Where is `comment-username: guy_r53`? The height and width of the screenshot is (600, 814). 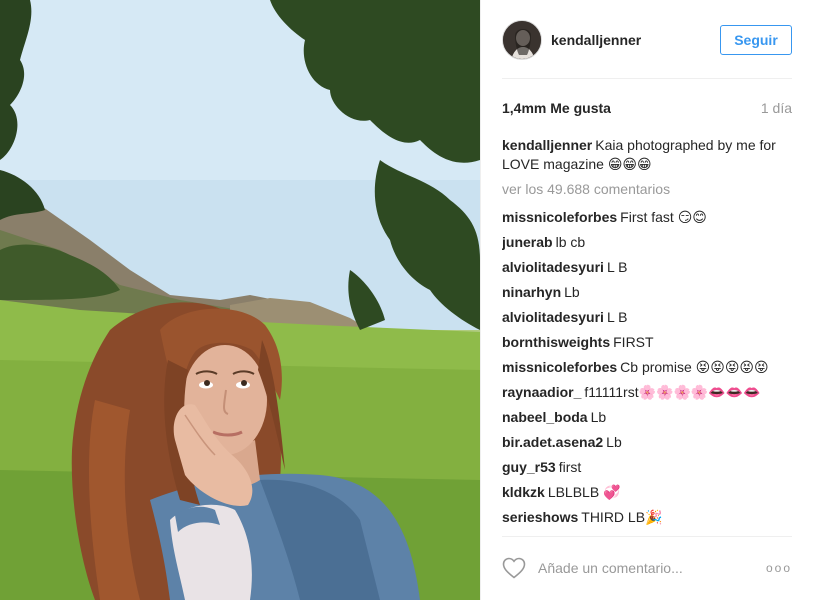 comment-username: guy_r53 is located at coordinates (529, 467).